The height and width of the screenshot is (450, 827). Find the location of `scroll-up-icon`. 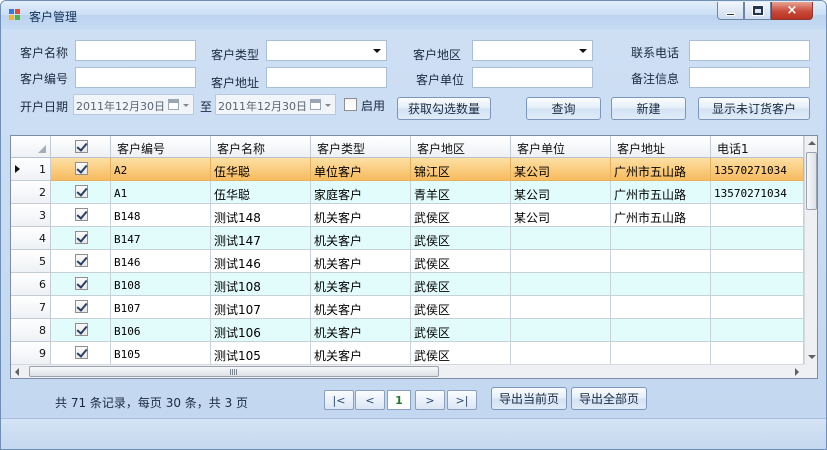

scroll-up-icon is located at coordinates (811, 143).